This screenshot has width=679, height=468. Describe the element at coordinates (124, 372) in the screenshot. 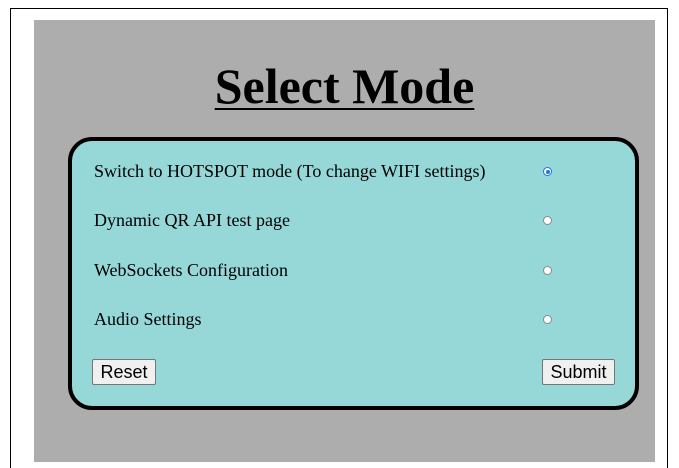

I see `reset-button: Reset` at that location.